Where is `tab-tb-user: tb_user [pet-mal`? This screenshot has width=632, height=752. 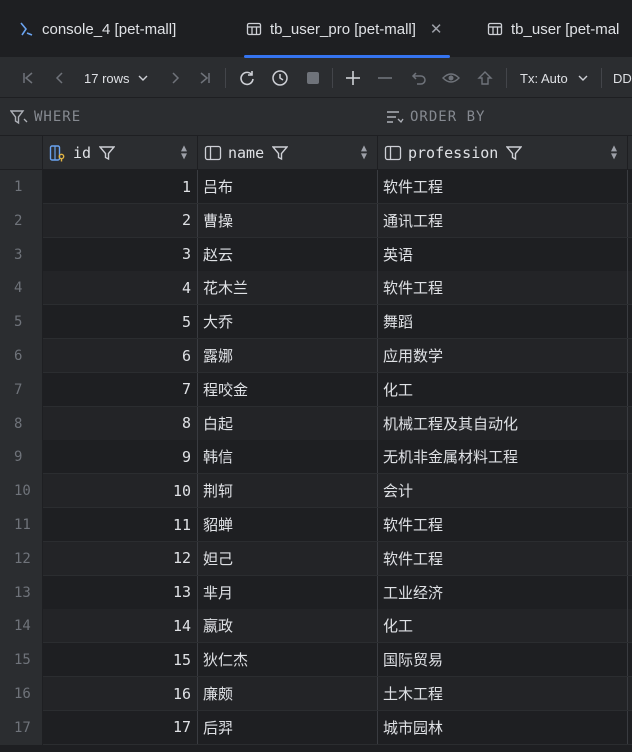 tab-tb-user: tb_user [pet-mal is located at coordinates (553, 29).